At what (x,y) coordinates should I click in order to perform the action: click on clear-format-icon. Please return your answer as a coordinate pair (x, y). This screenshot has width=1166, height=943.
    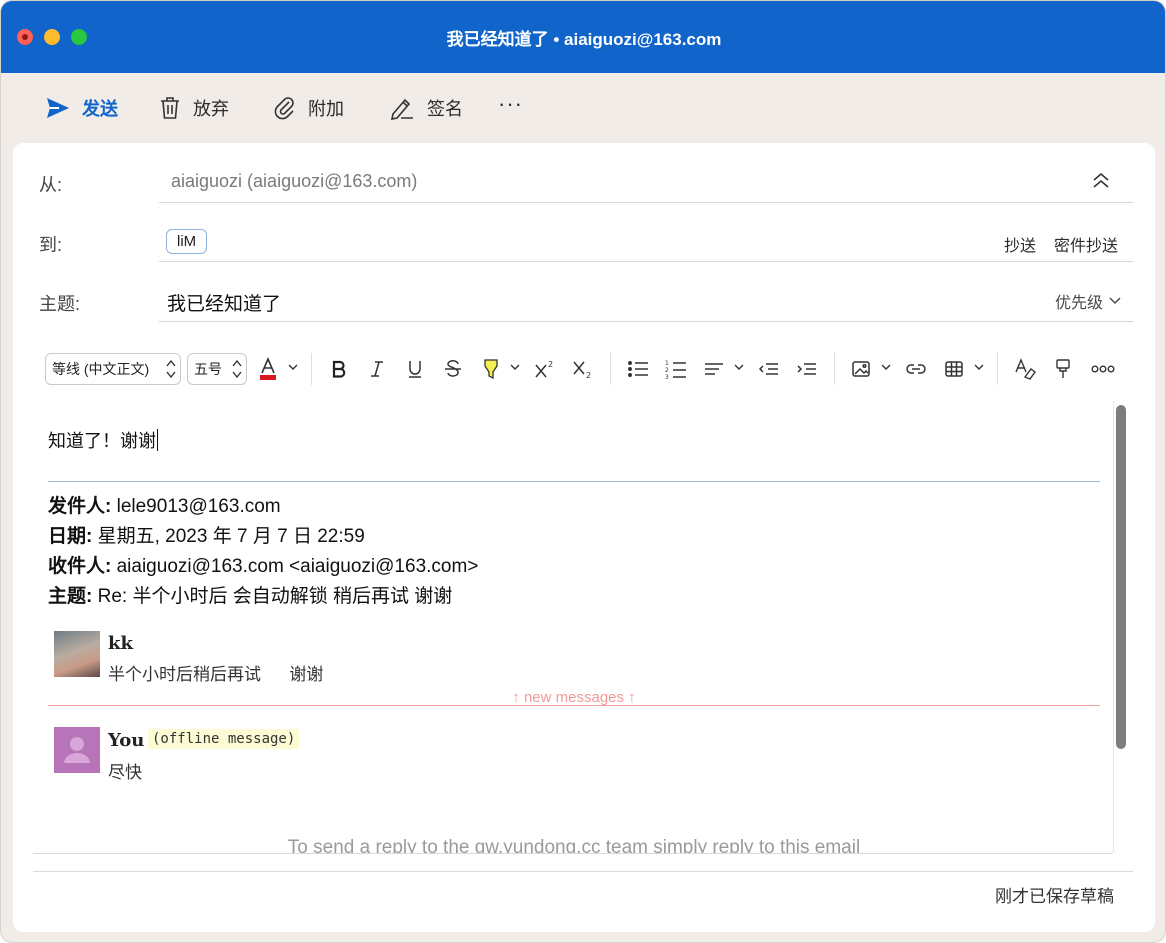
    Looking at the image, I should click on (1025, 369).